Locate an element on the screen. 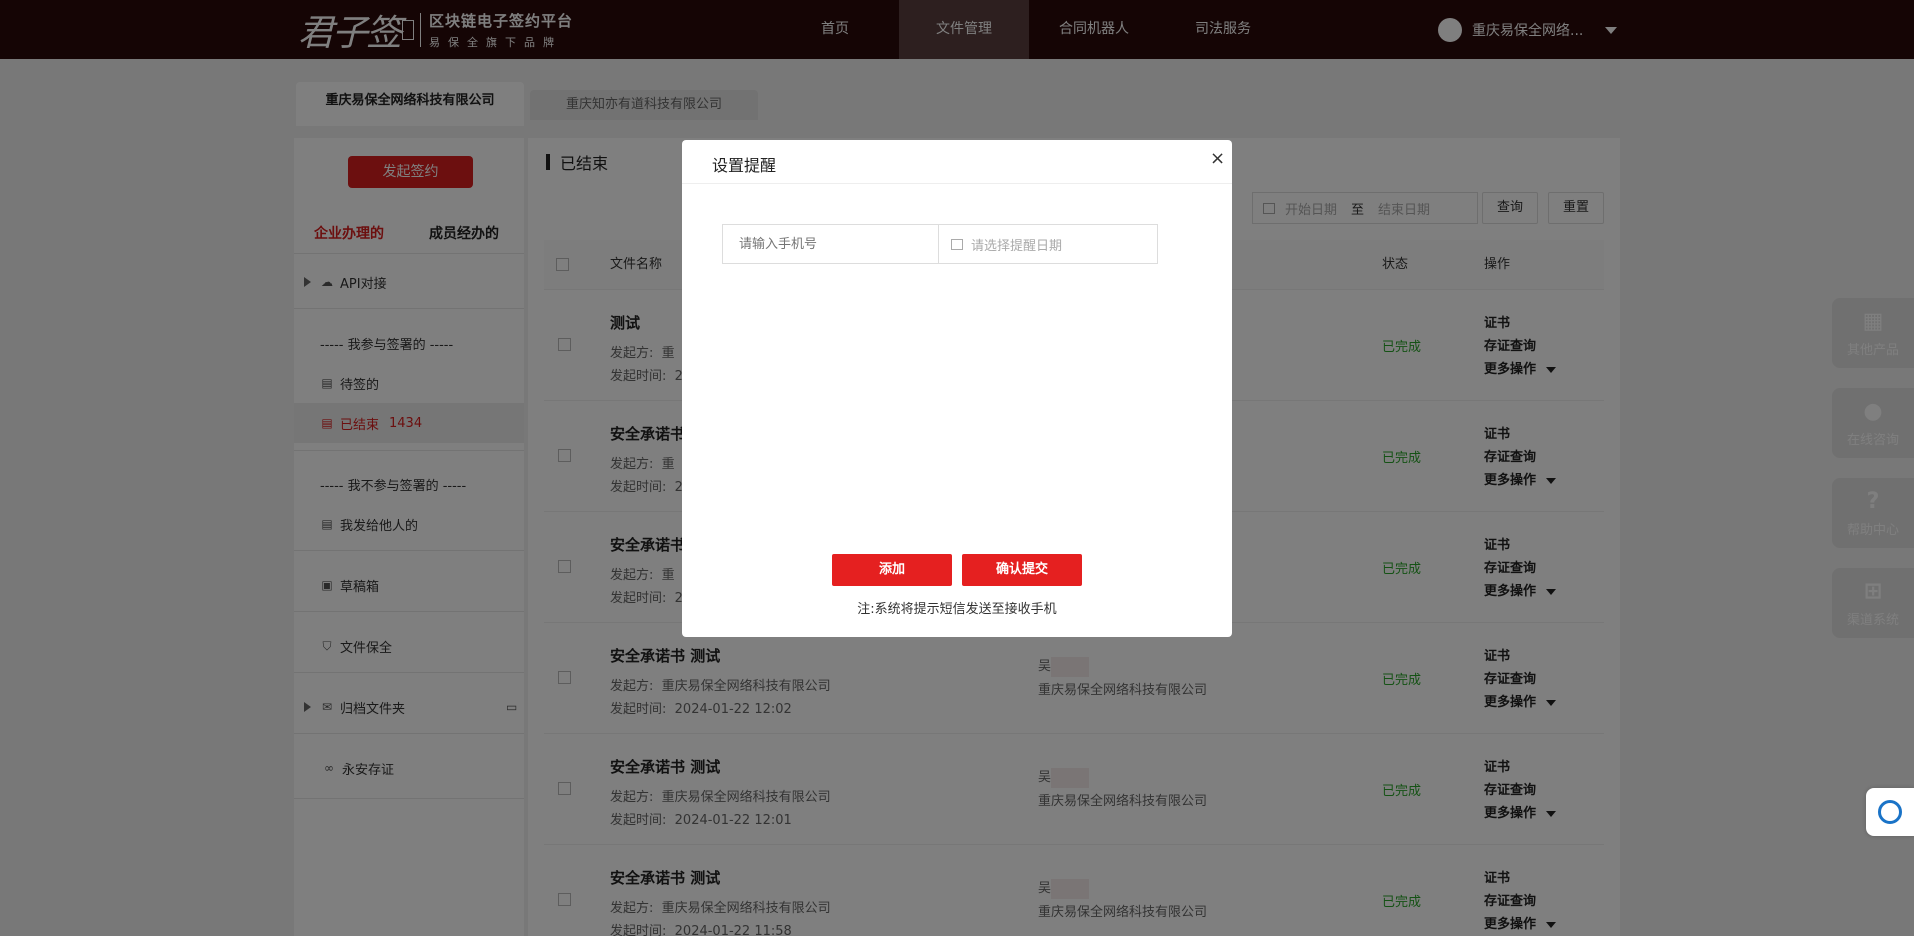  support-chat-button is located at coordinates (1890, 812).